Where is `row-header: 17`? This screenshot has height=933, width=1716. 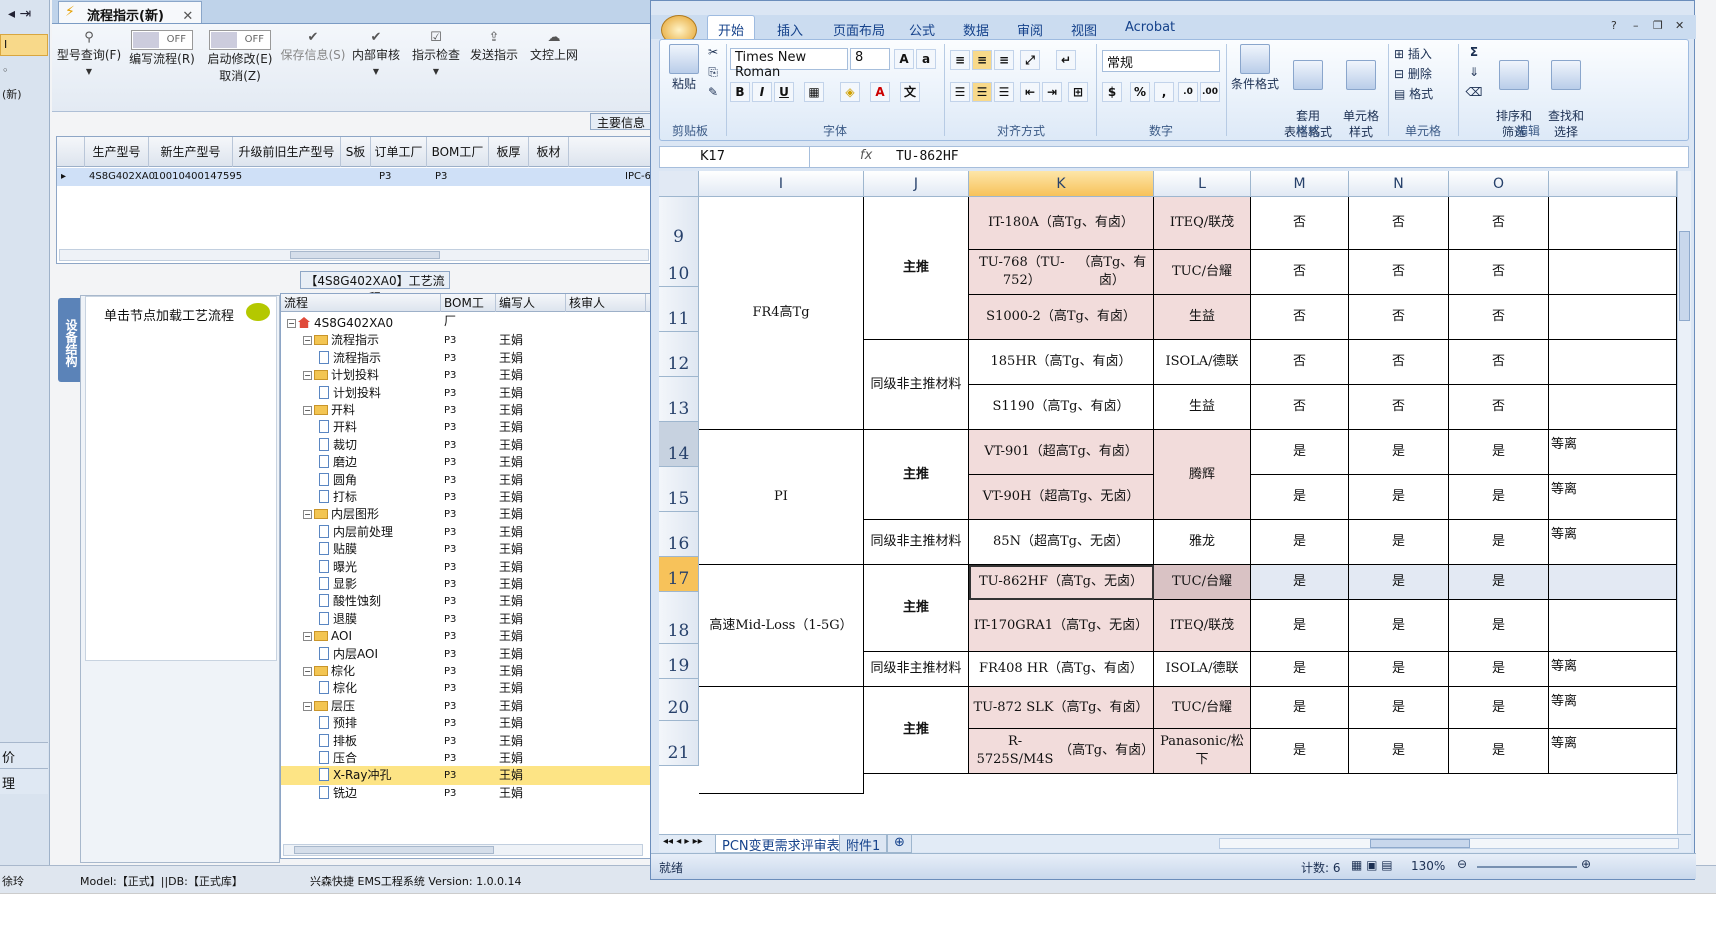 row-header: 17 is located at coordinates (679, 574).